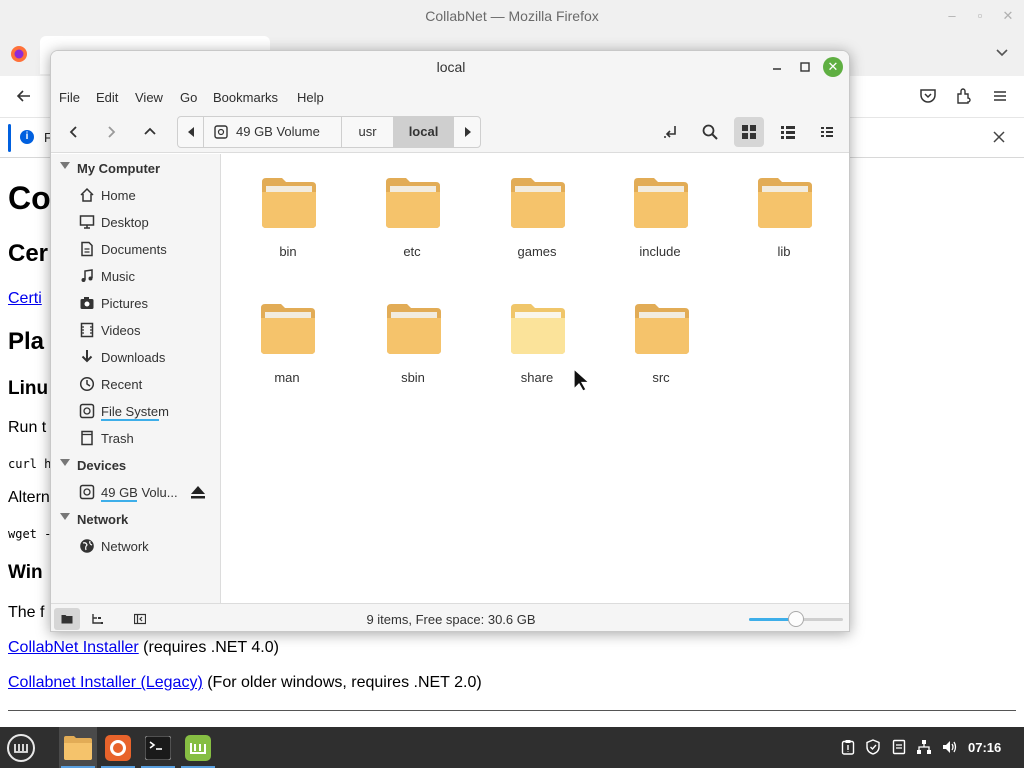 The height and width of the screenshot is (768, 1024). I want to click on sidebar-item-recent: Recent, so click(136, 384).